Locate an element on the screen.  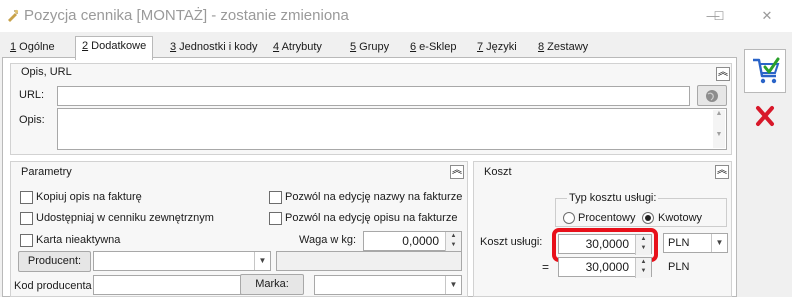
kwotowy-label: Kwotowy is located at coordinates (680, 218).